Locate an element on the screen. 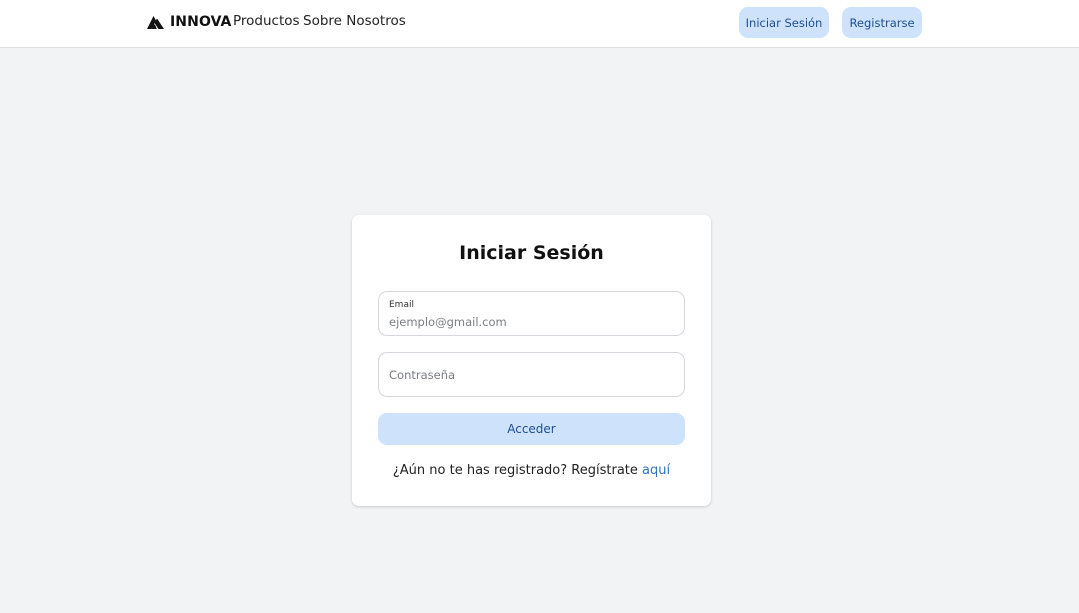 The height and width of the screenshot is (613, 1079). email-input is located at coordinates (531, 322).